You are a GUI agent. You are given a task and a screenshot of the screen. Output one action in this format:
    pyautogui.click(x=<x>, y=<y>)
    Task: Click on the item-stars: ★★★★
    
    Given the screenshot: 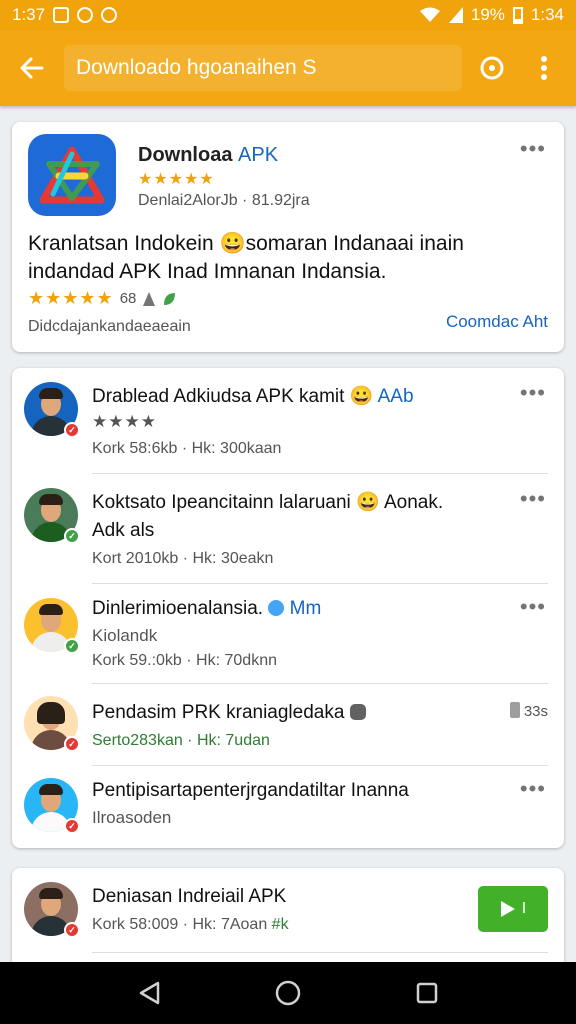 What is the action you would take?
    pyautogui.click(x=124, y=421)
    